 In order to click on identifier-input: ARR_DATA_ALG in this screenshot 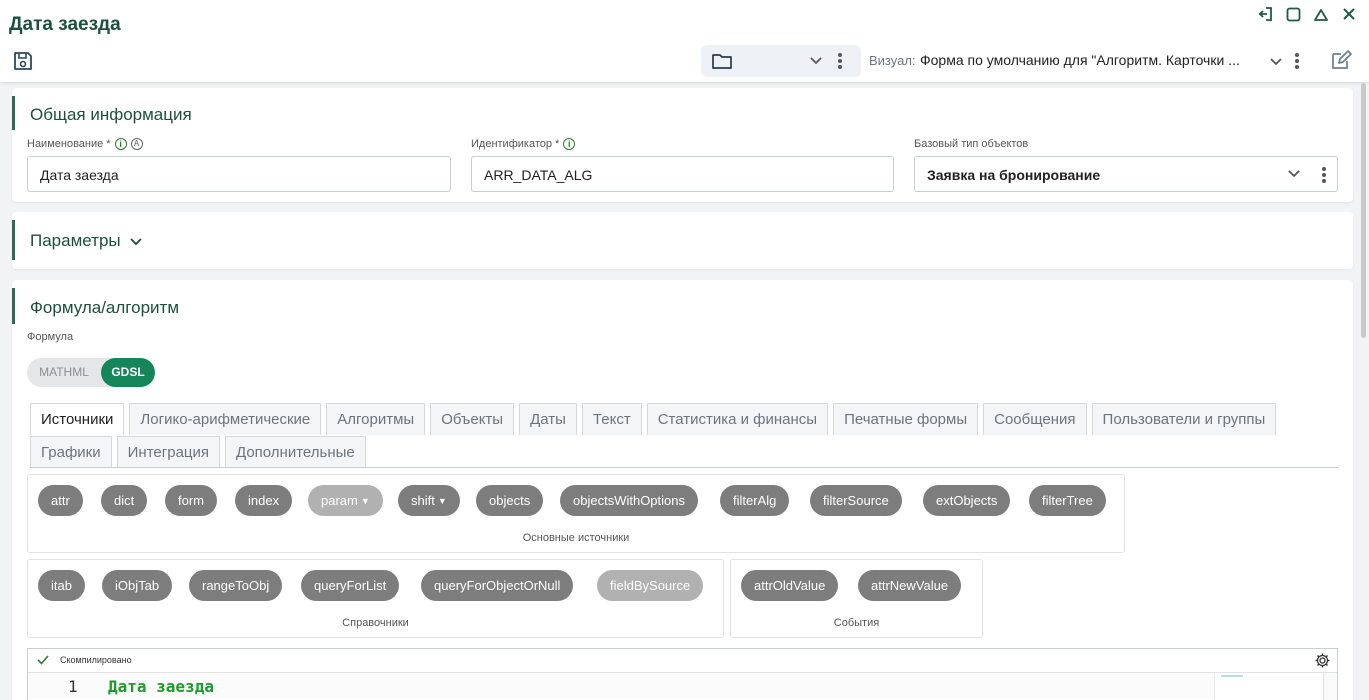, I will do `click(682, 174)`.